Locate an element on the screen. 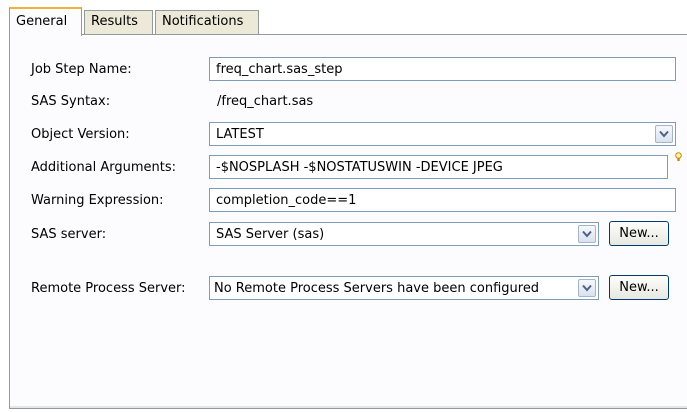  tab-notifications: Notifications is located at coordinates (207, 22).